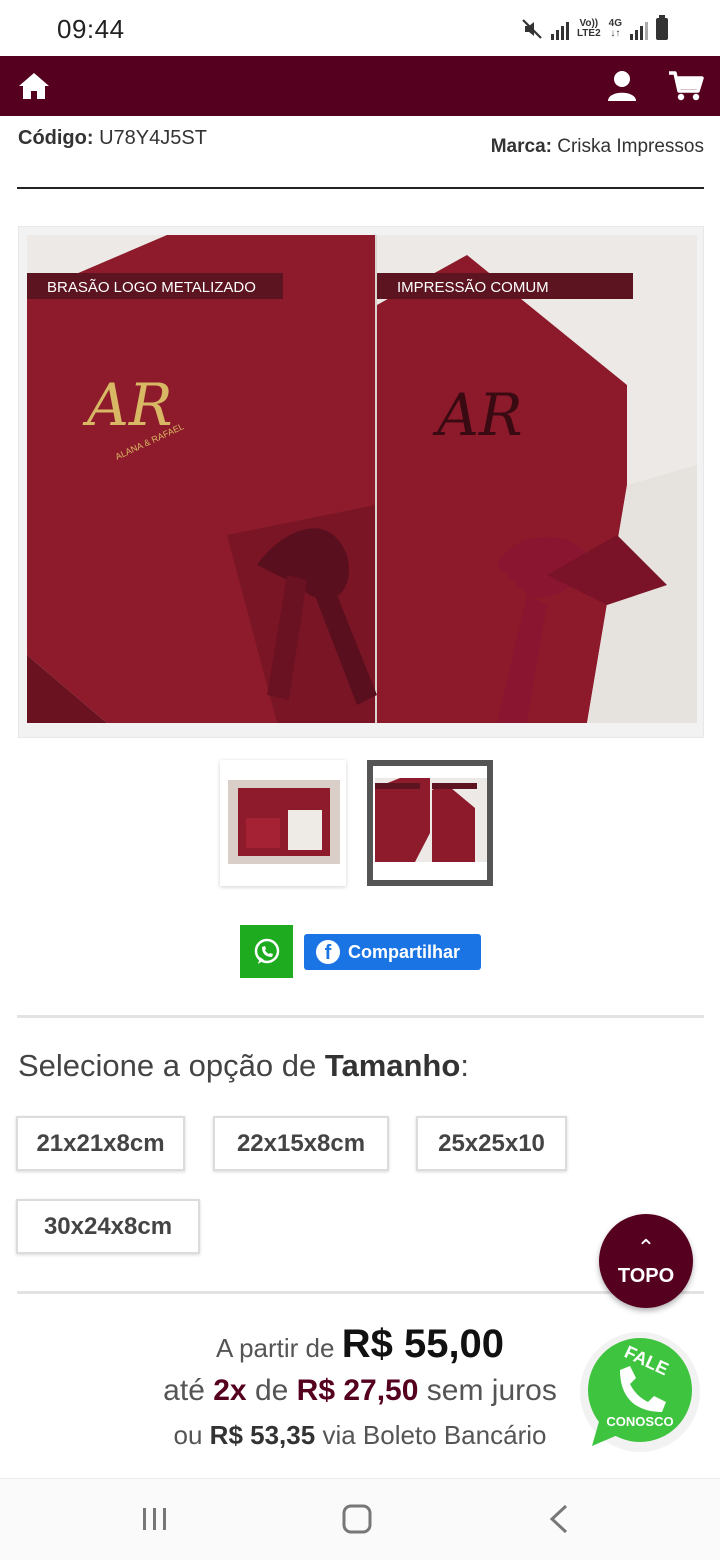 This screenshot has width=720, height=1560. I want to click on back-button, so click(559, 1519).